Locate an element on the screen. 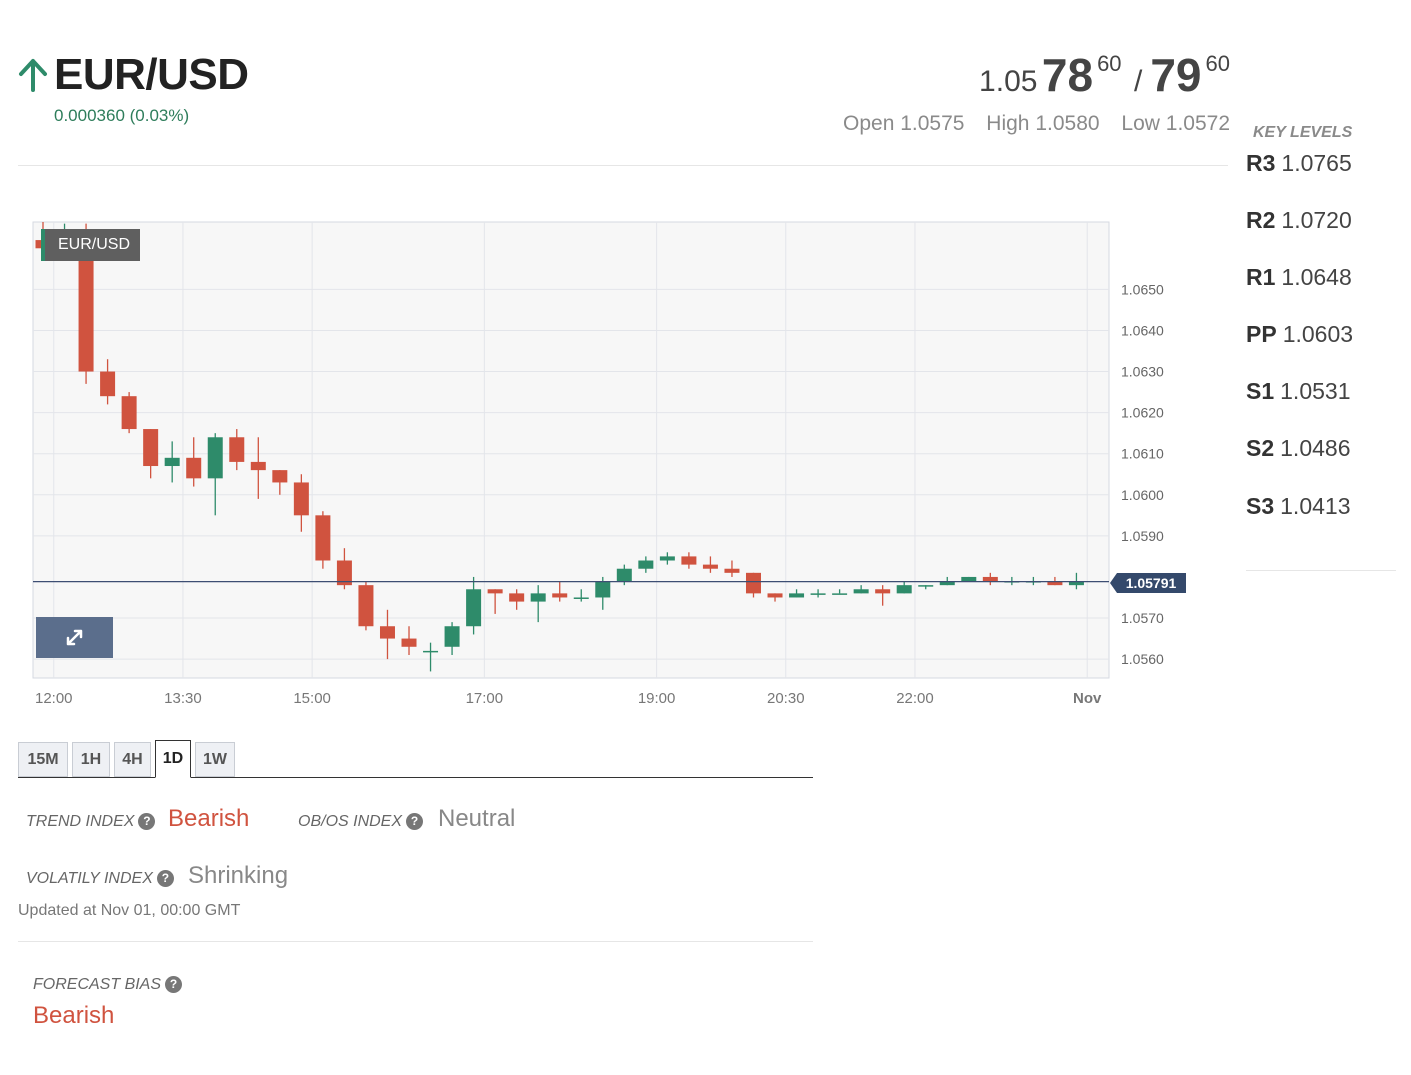 Image resolution: width=1411 pixels, height=1075 pixels. x-tick-label: 19:00 is located at coordinates (657, 698).